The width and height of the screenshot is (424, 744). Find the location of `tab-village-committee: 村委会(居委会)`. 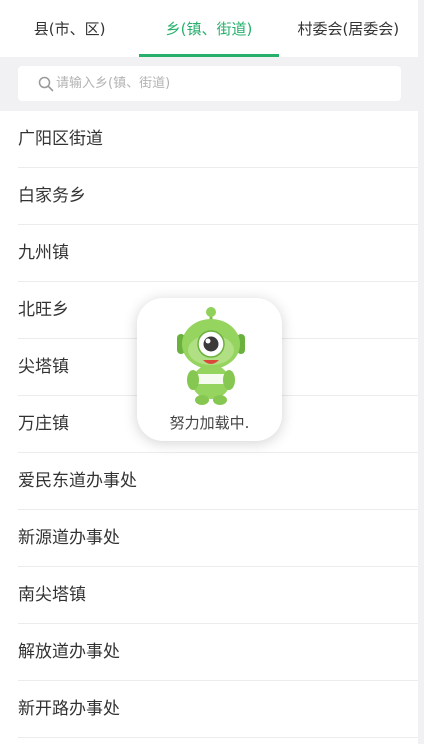

tab-village-committee: 村委会(居委会) is located at coordinates (348, 28).